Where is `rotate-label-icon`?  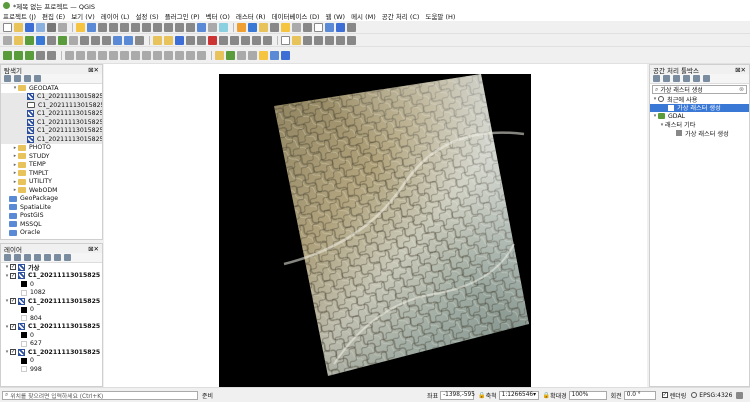 rotate-label-icon is located at coordinates (340, 40).